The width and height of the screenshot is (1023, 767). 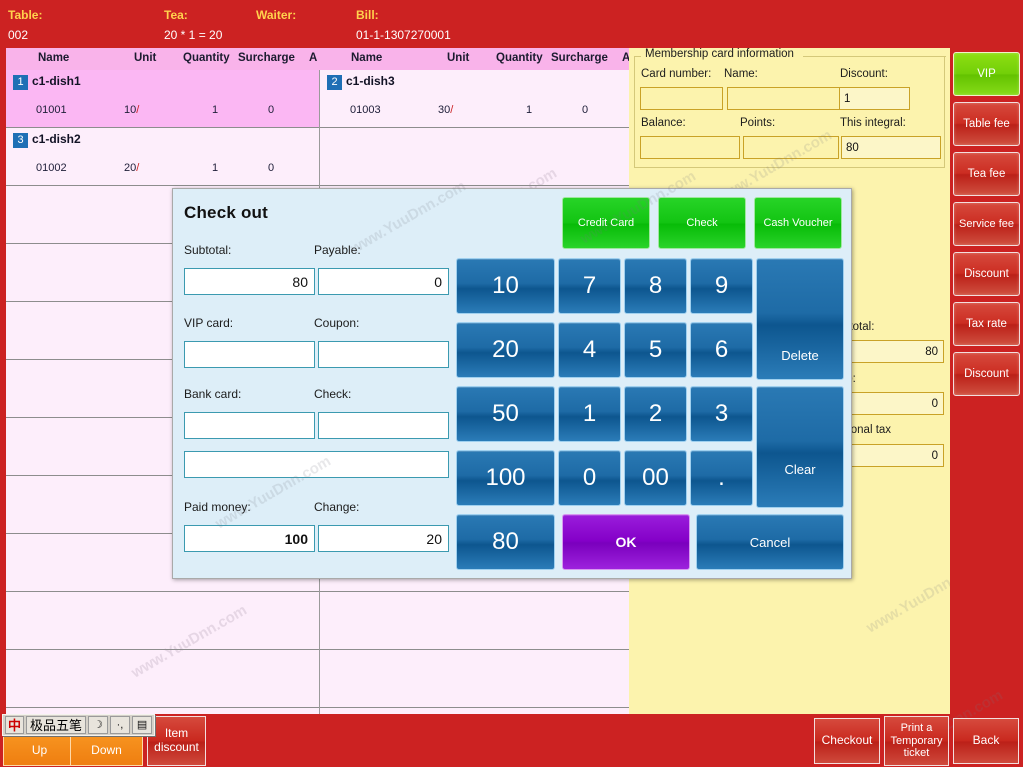 What do you see at coordinates (589, 414) in the screenshot?
I see `keypad-1: 1` at bounding box center [589, 414].